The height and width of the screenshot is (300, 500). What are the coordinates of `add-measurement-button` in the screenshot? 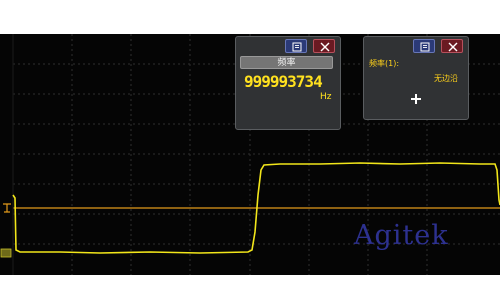 It's located at (416, 99).